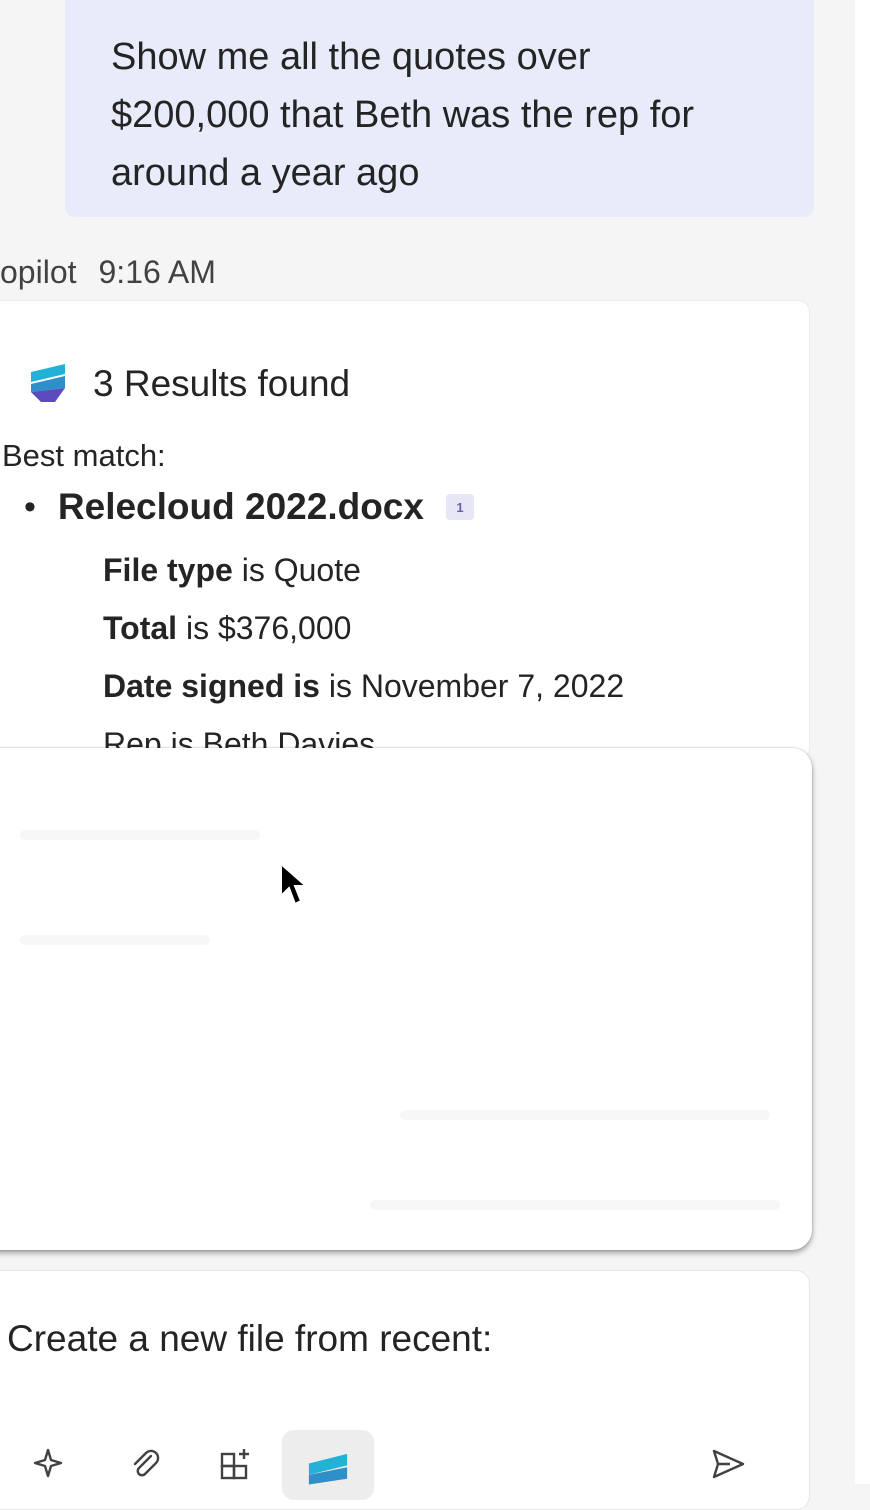  I want to click on results-count: 3 Results found, so click(222, 383).